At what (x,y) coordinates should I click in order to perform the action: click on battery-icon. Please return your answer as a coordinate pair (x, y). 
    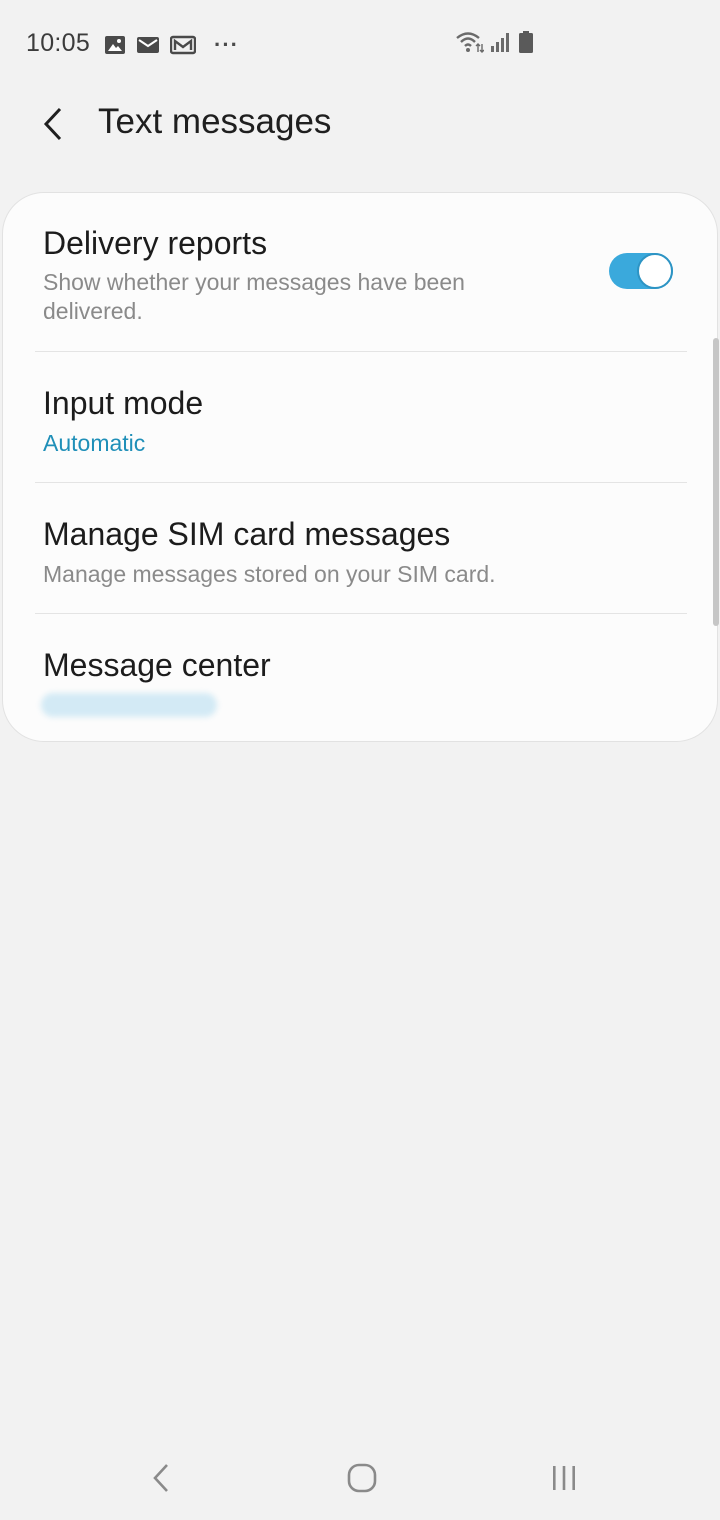
    Looking at the image, I should click on (526, 42).